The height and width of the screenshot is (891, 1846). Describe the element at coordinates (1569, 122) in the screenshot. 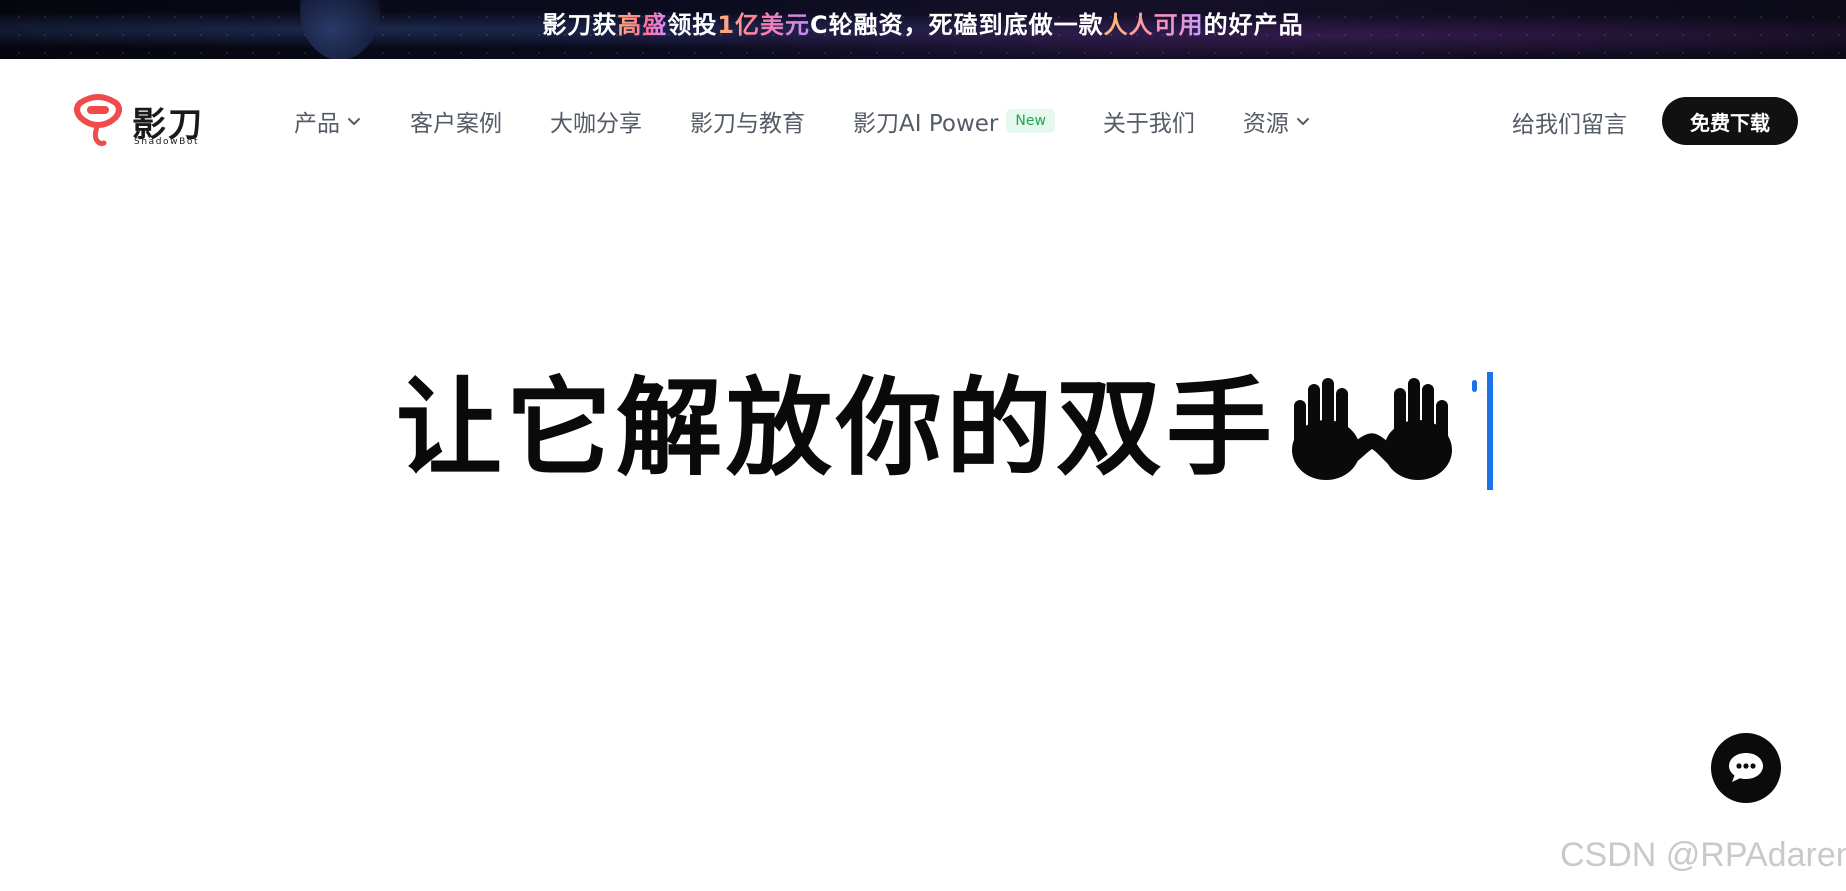

I see `leave-message-link: 给我们留言` at that location.